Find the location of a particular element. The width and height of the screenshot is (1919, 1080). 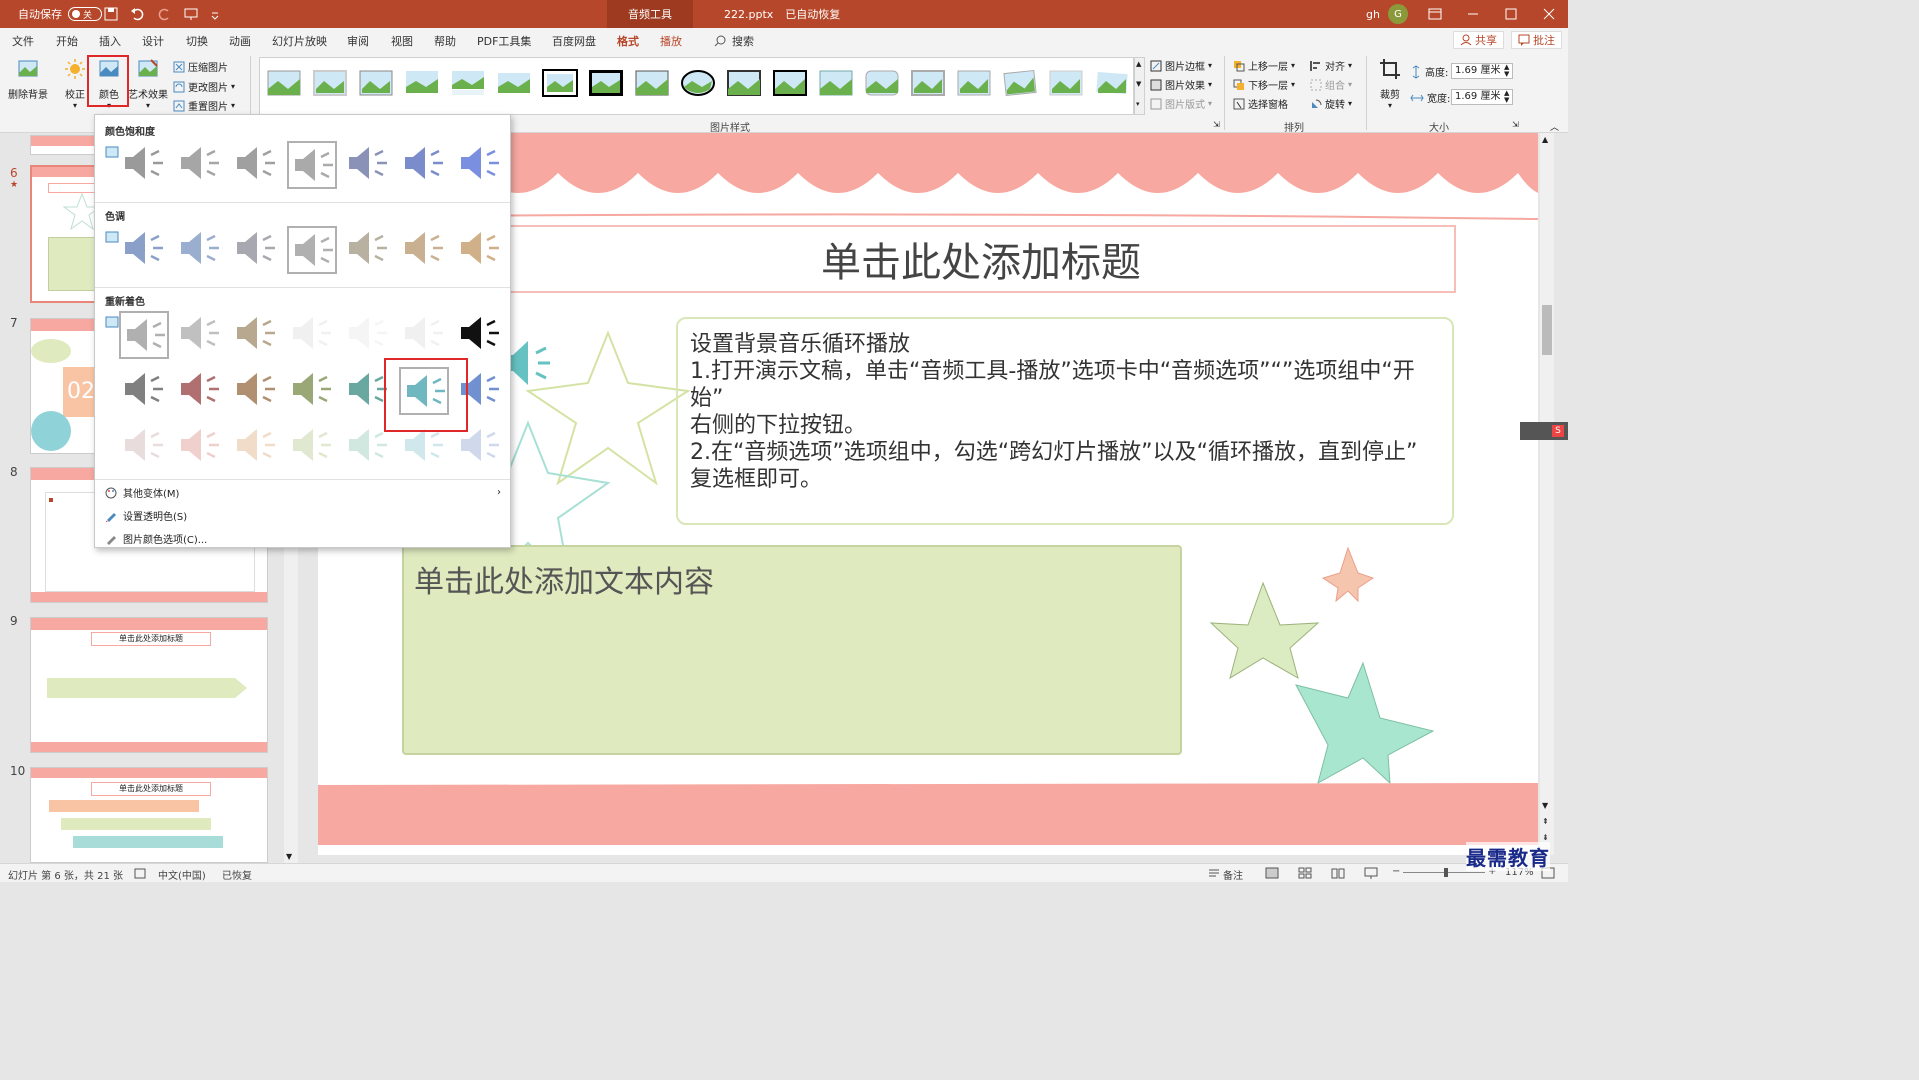

chevron-up-icon: ▲ is located at coordinates (1138, 64).